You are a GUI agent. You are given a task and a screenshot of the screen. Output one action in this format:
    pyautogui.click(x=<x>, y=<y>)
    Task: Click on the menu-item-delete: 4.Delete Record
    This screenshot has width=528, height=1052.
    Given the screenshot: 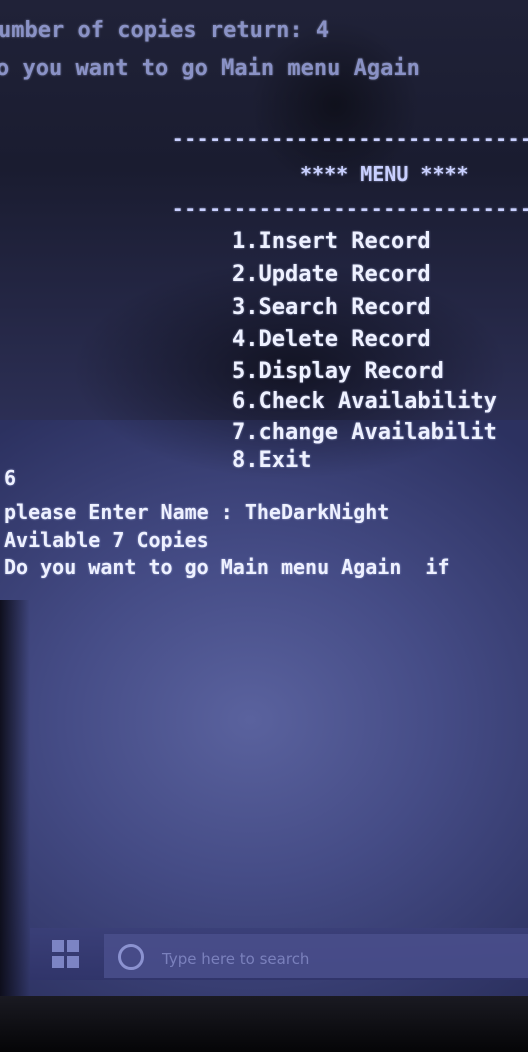 What is the action you would take?
    pyautogui.click(x=331, y=339)
    